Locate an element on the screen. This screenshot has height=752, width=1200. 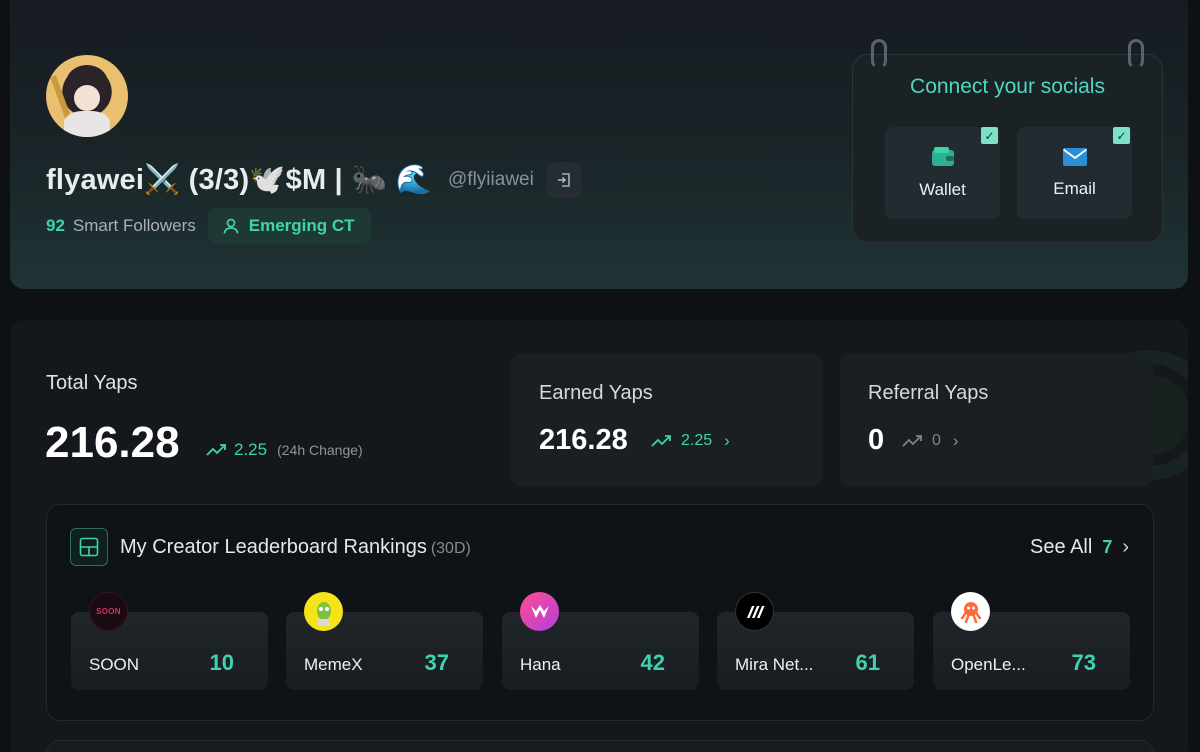
display-name: flyawei⚔️ (3/3)🕊️$M | 🐜 🌊 is located at coordinates (239, 180).